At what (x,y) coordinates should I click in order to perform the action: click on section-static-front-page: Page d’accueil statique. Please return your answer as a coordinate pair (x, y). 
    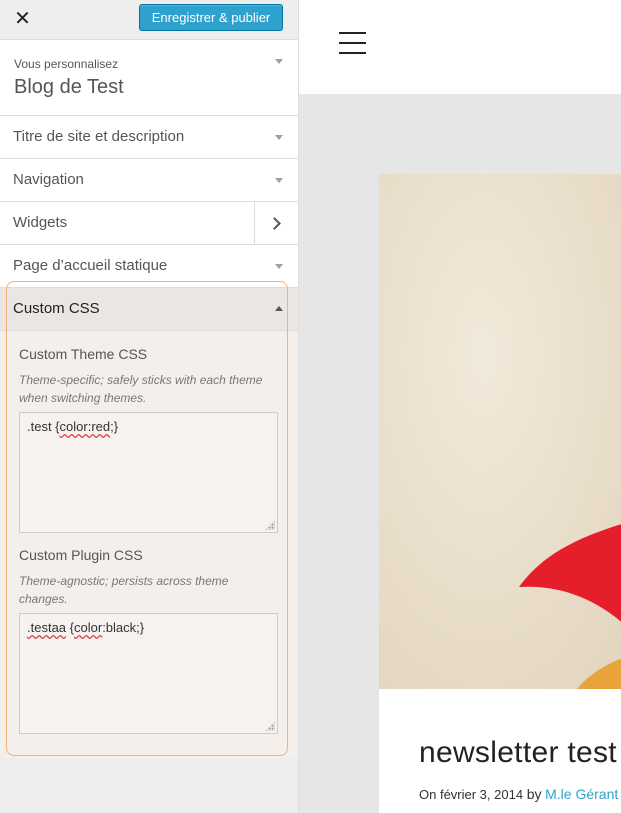
    Looking at the image, I should click on (149, 266).